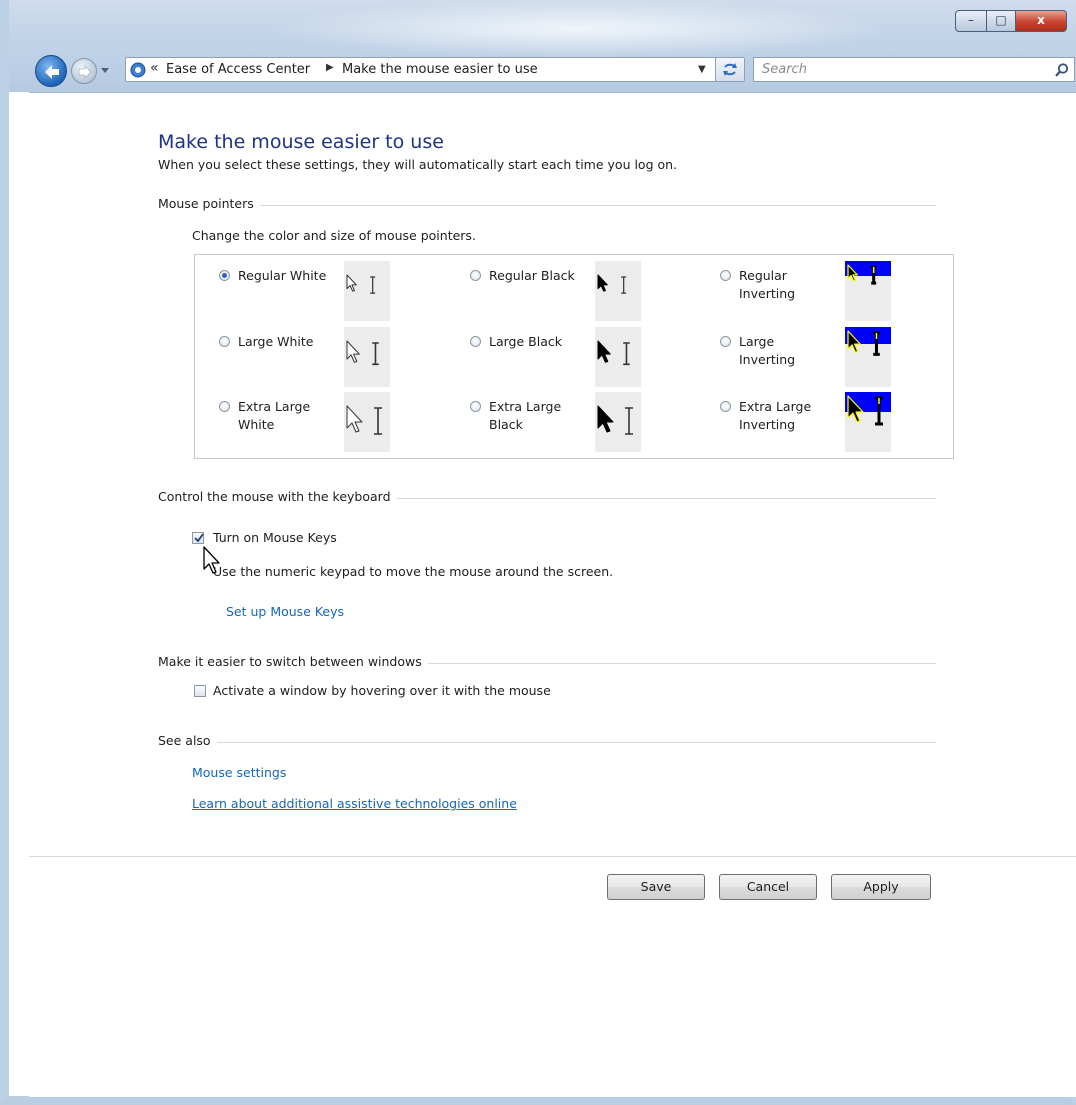  I want to click on search-input: Search, so click(784, 69).